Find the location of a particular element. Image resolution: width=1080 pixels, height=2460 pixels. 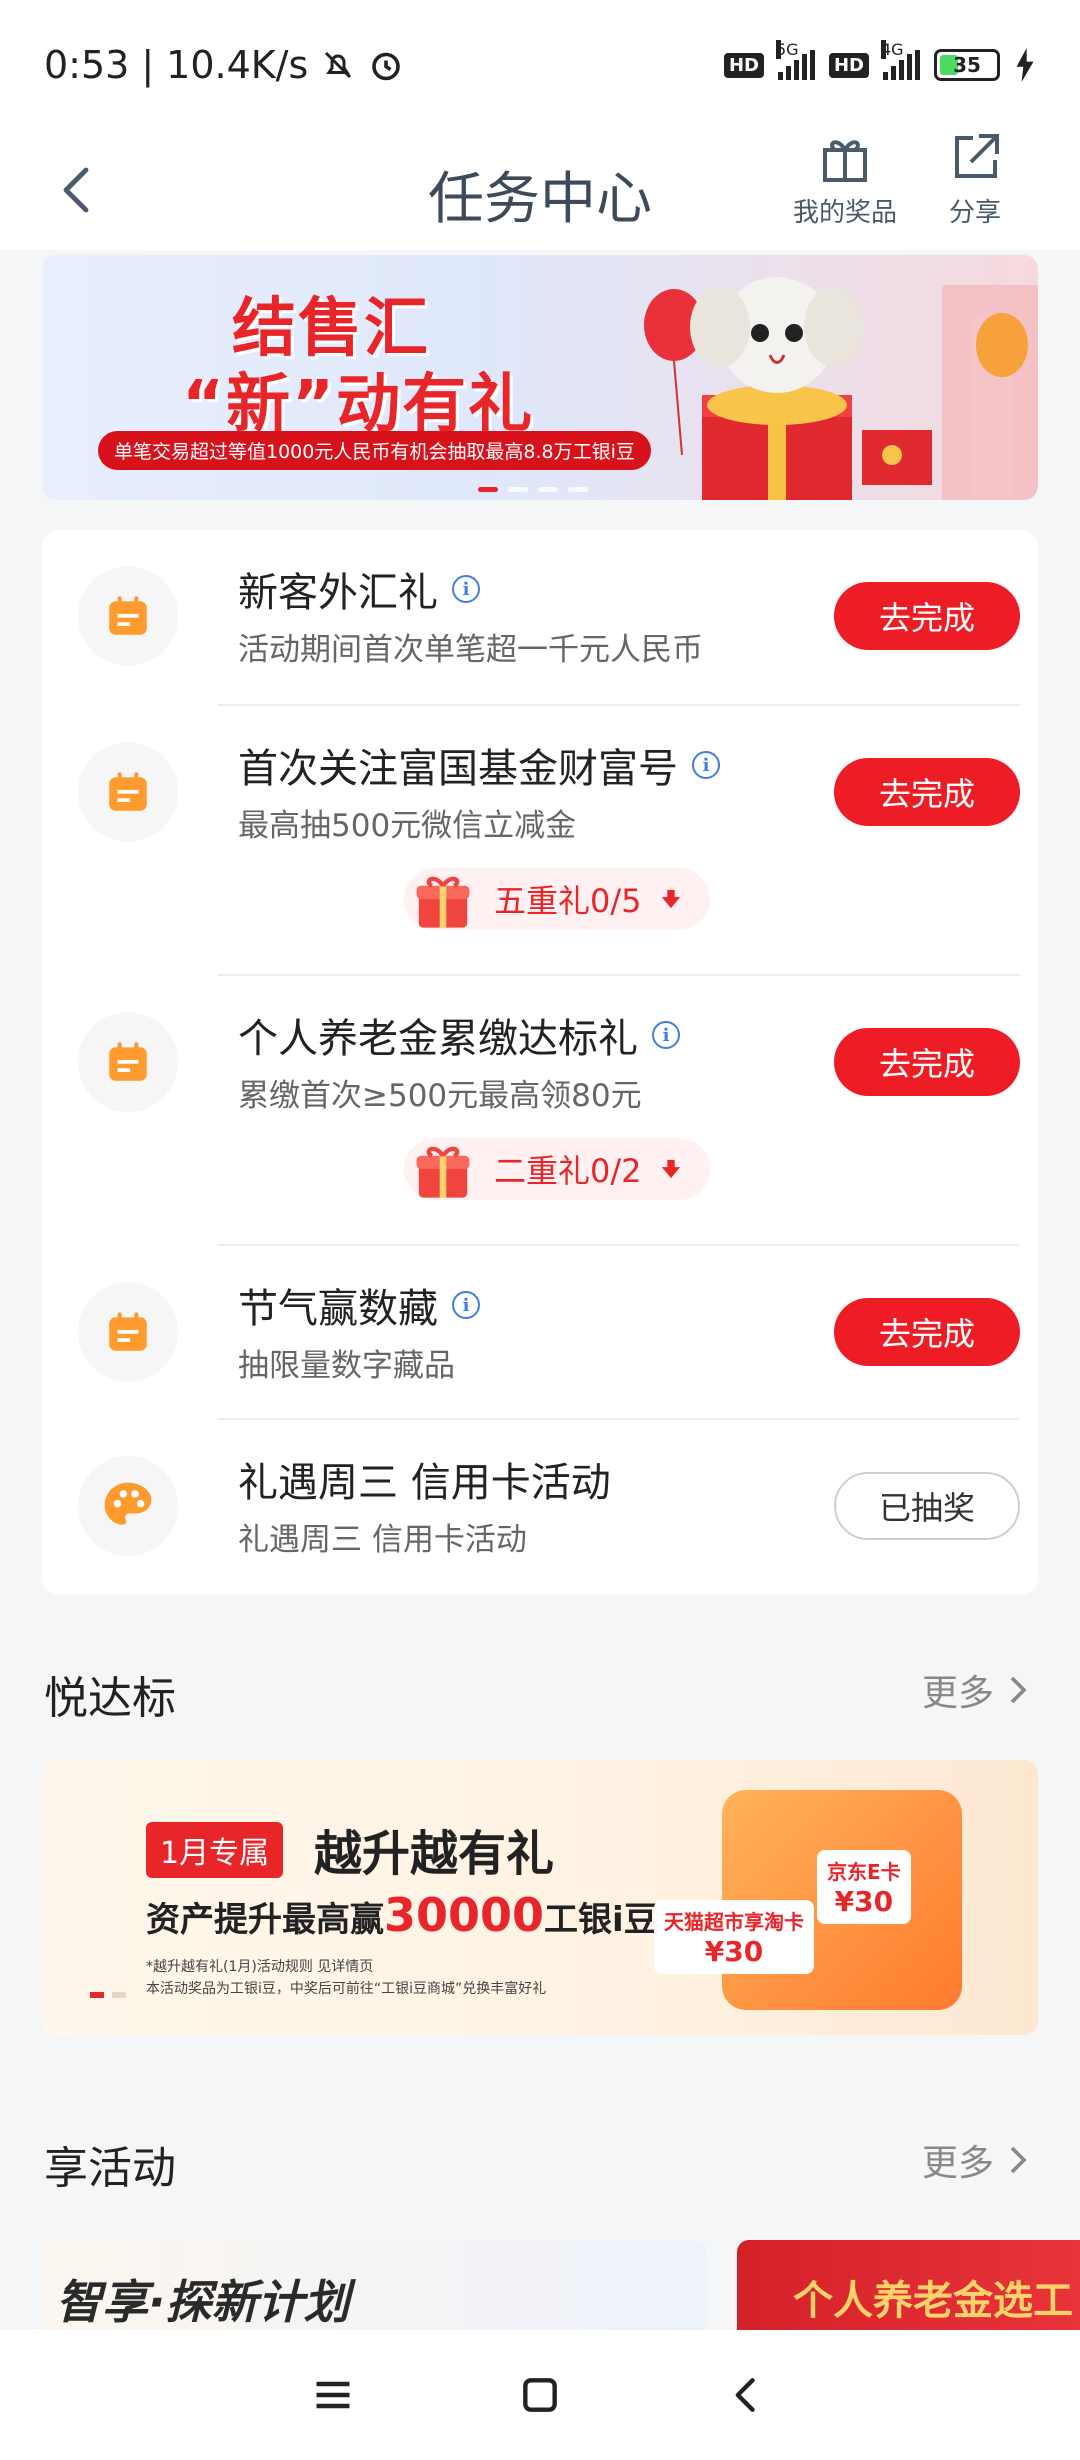

promo-line: 资产提升最高赢30000工银i豆 is located at coordinates (402, 1915).